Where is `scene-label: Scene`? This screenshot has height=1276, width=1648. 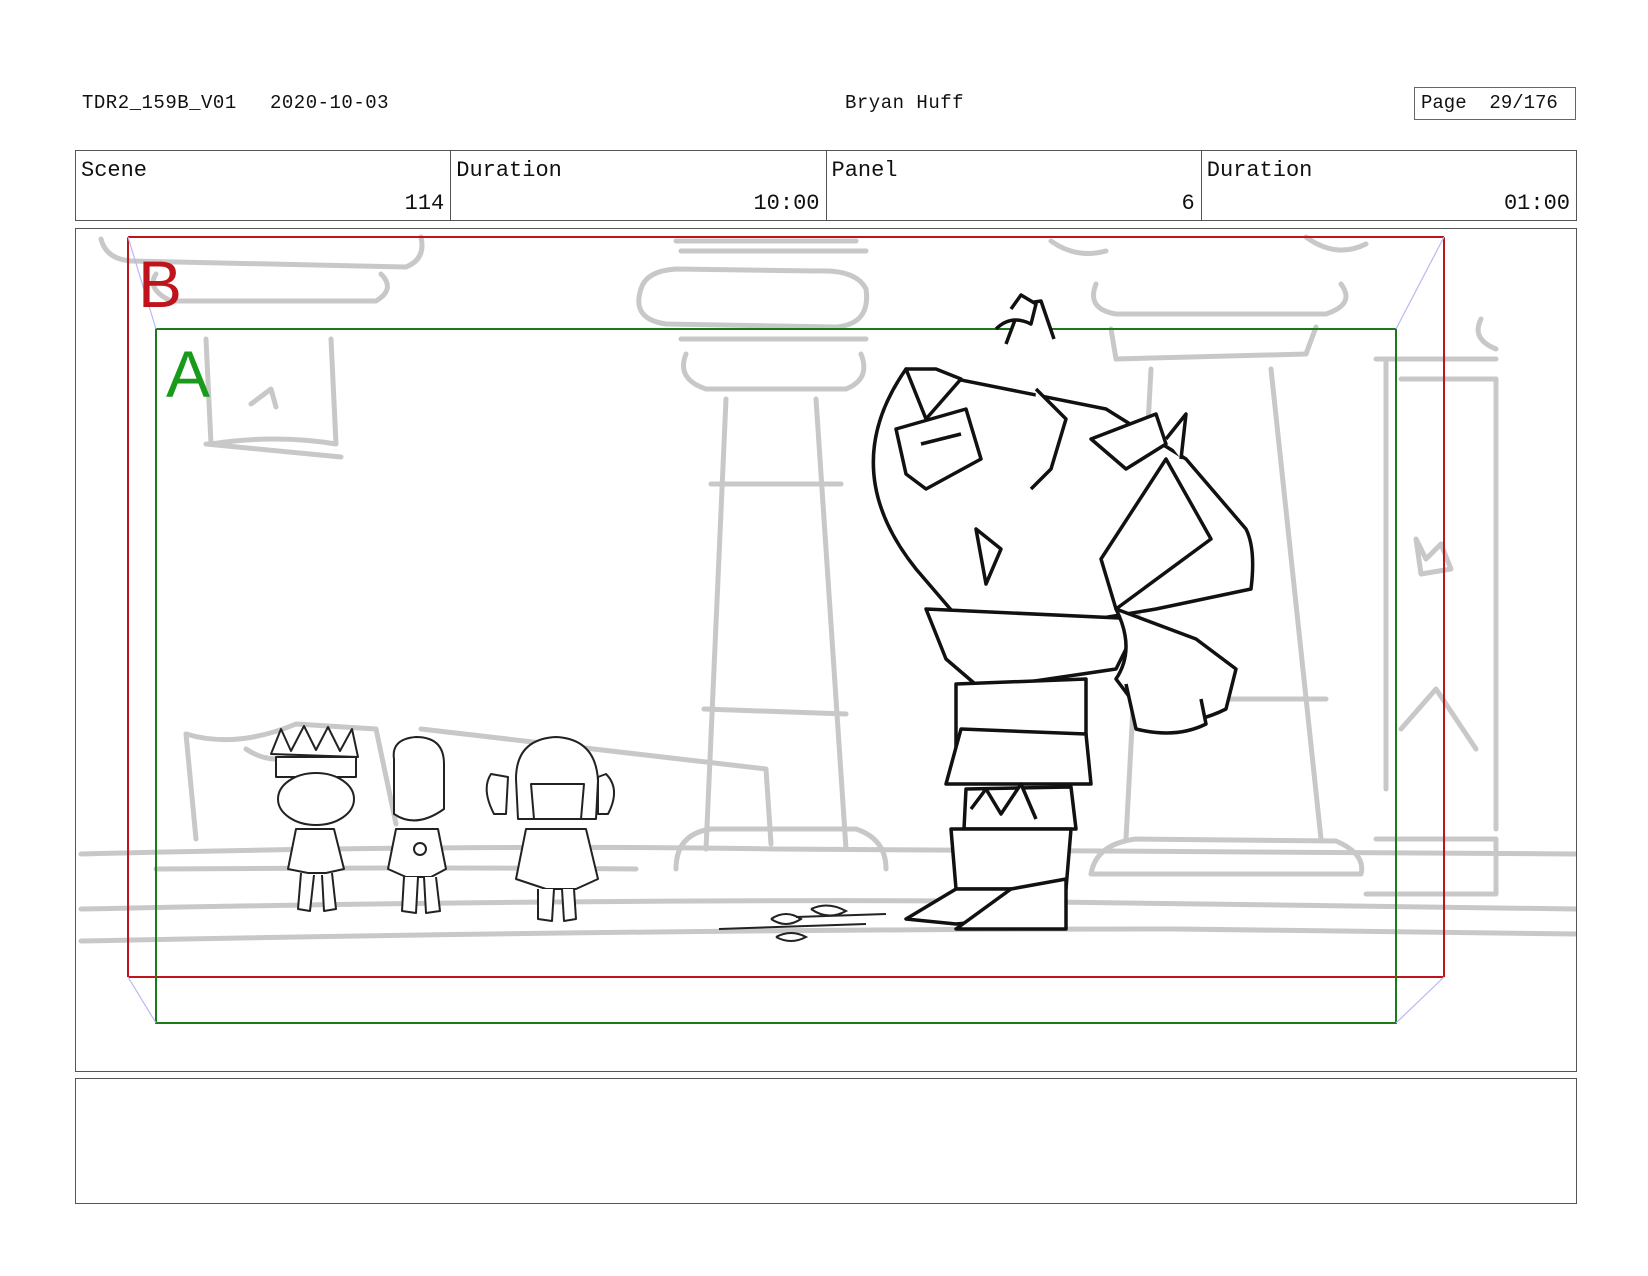
scene-label: Scene is located at coordinates (114, 170).